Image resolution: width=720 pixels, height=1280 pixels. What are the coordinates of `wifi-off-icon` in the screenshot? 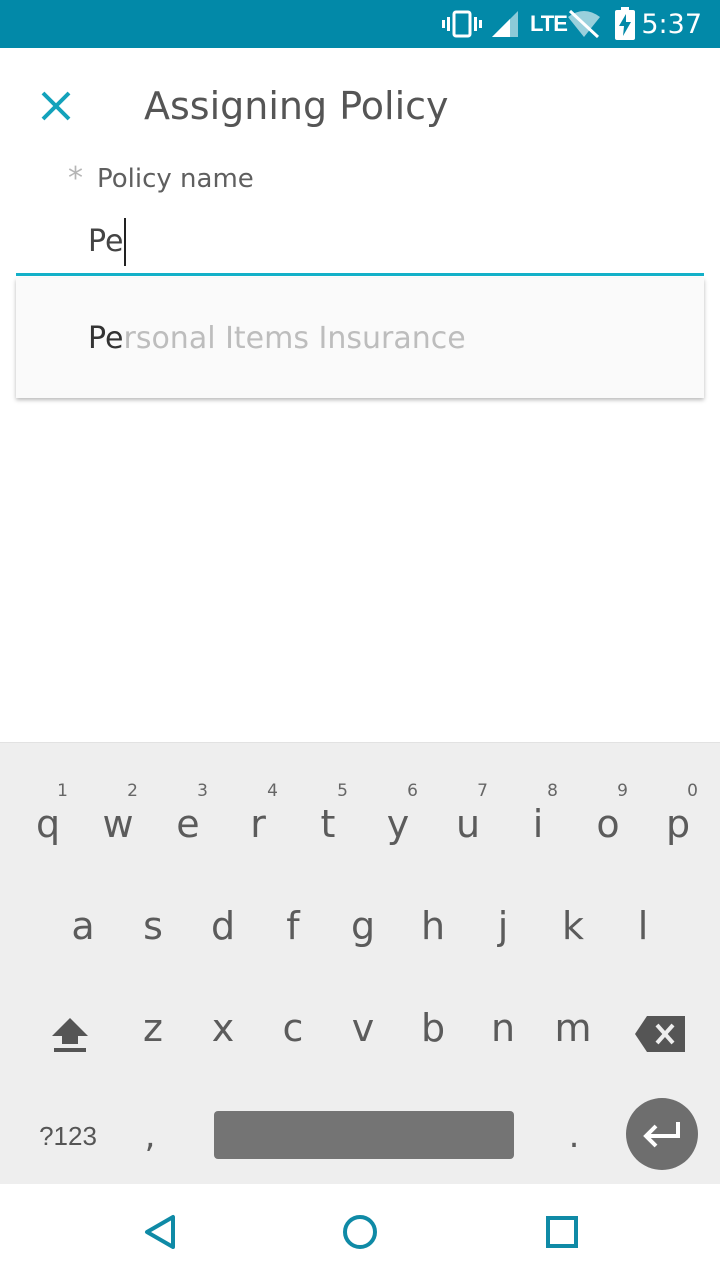 It's located at (584, 24).